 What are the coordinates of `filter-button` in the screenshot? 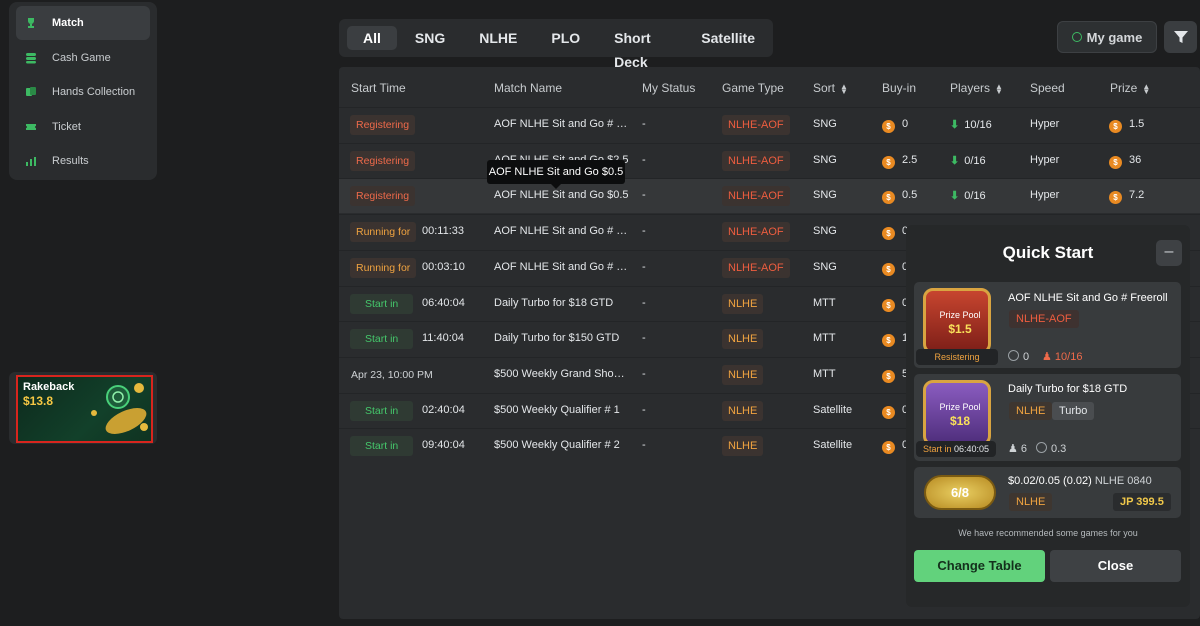 It's located at (1180, 37).